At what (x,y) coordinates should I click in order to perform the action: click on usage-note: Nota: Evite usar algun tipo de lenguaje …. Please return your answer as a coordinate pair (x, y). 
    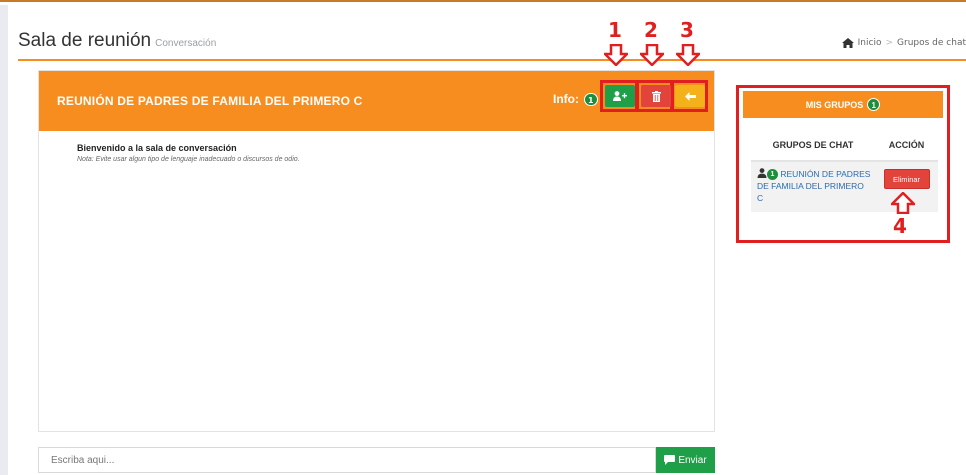
    Looking at the image, I should click on (188, 159).